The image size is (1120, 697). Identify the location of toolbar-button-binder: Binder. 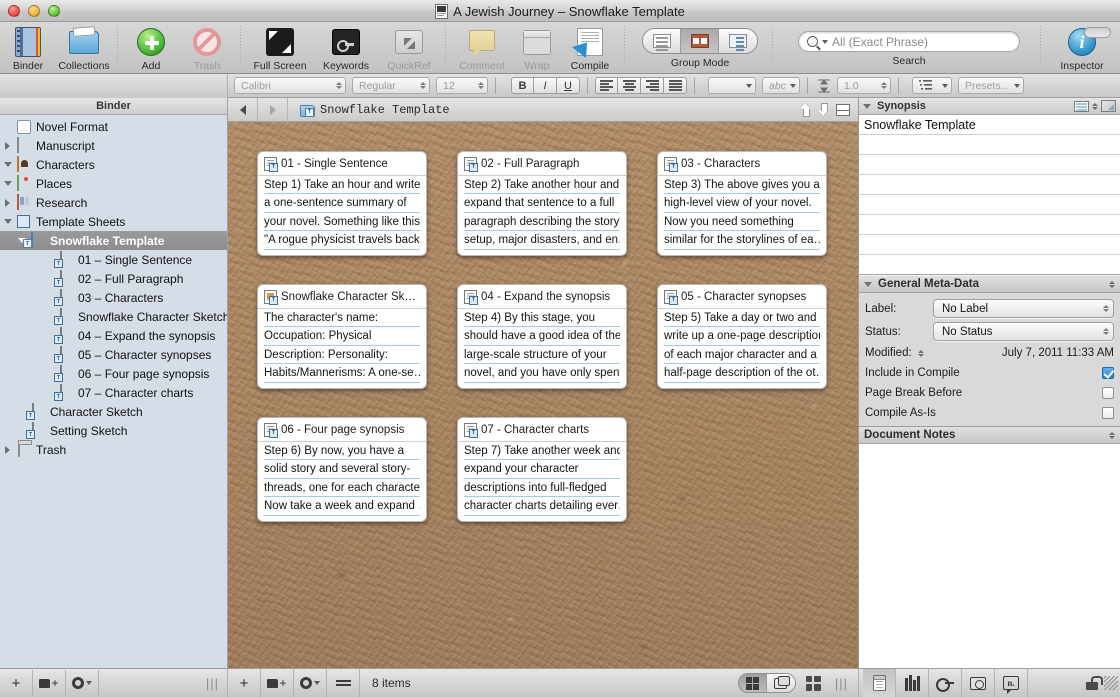
(28, 47).